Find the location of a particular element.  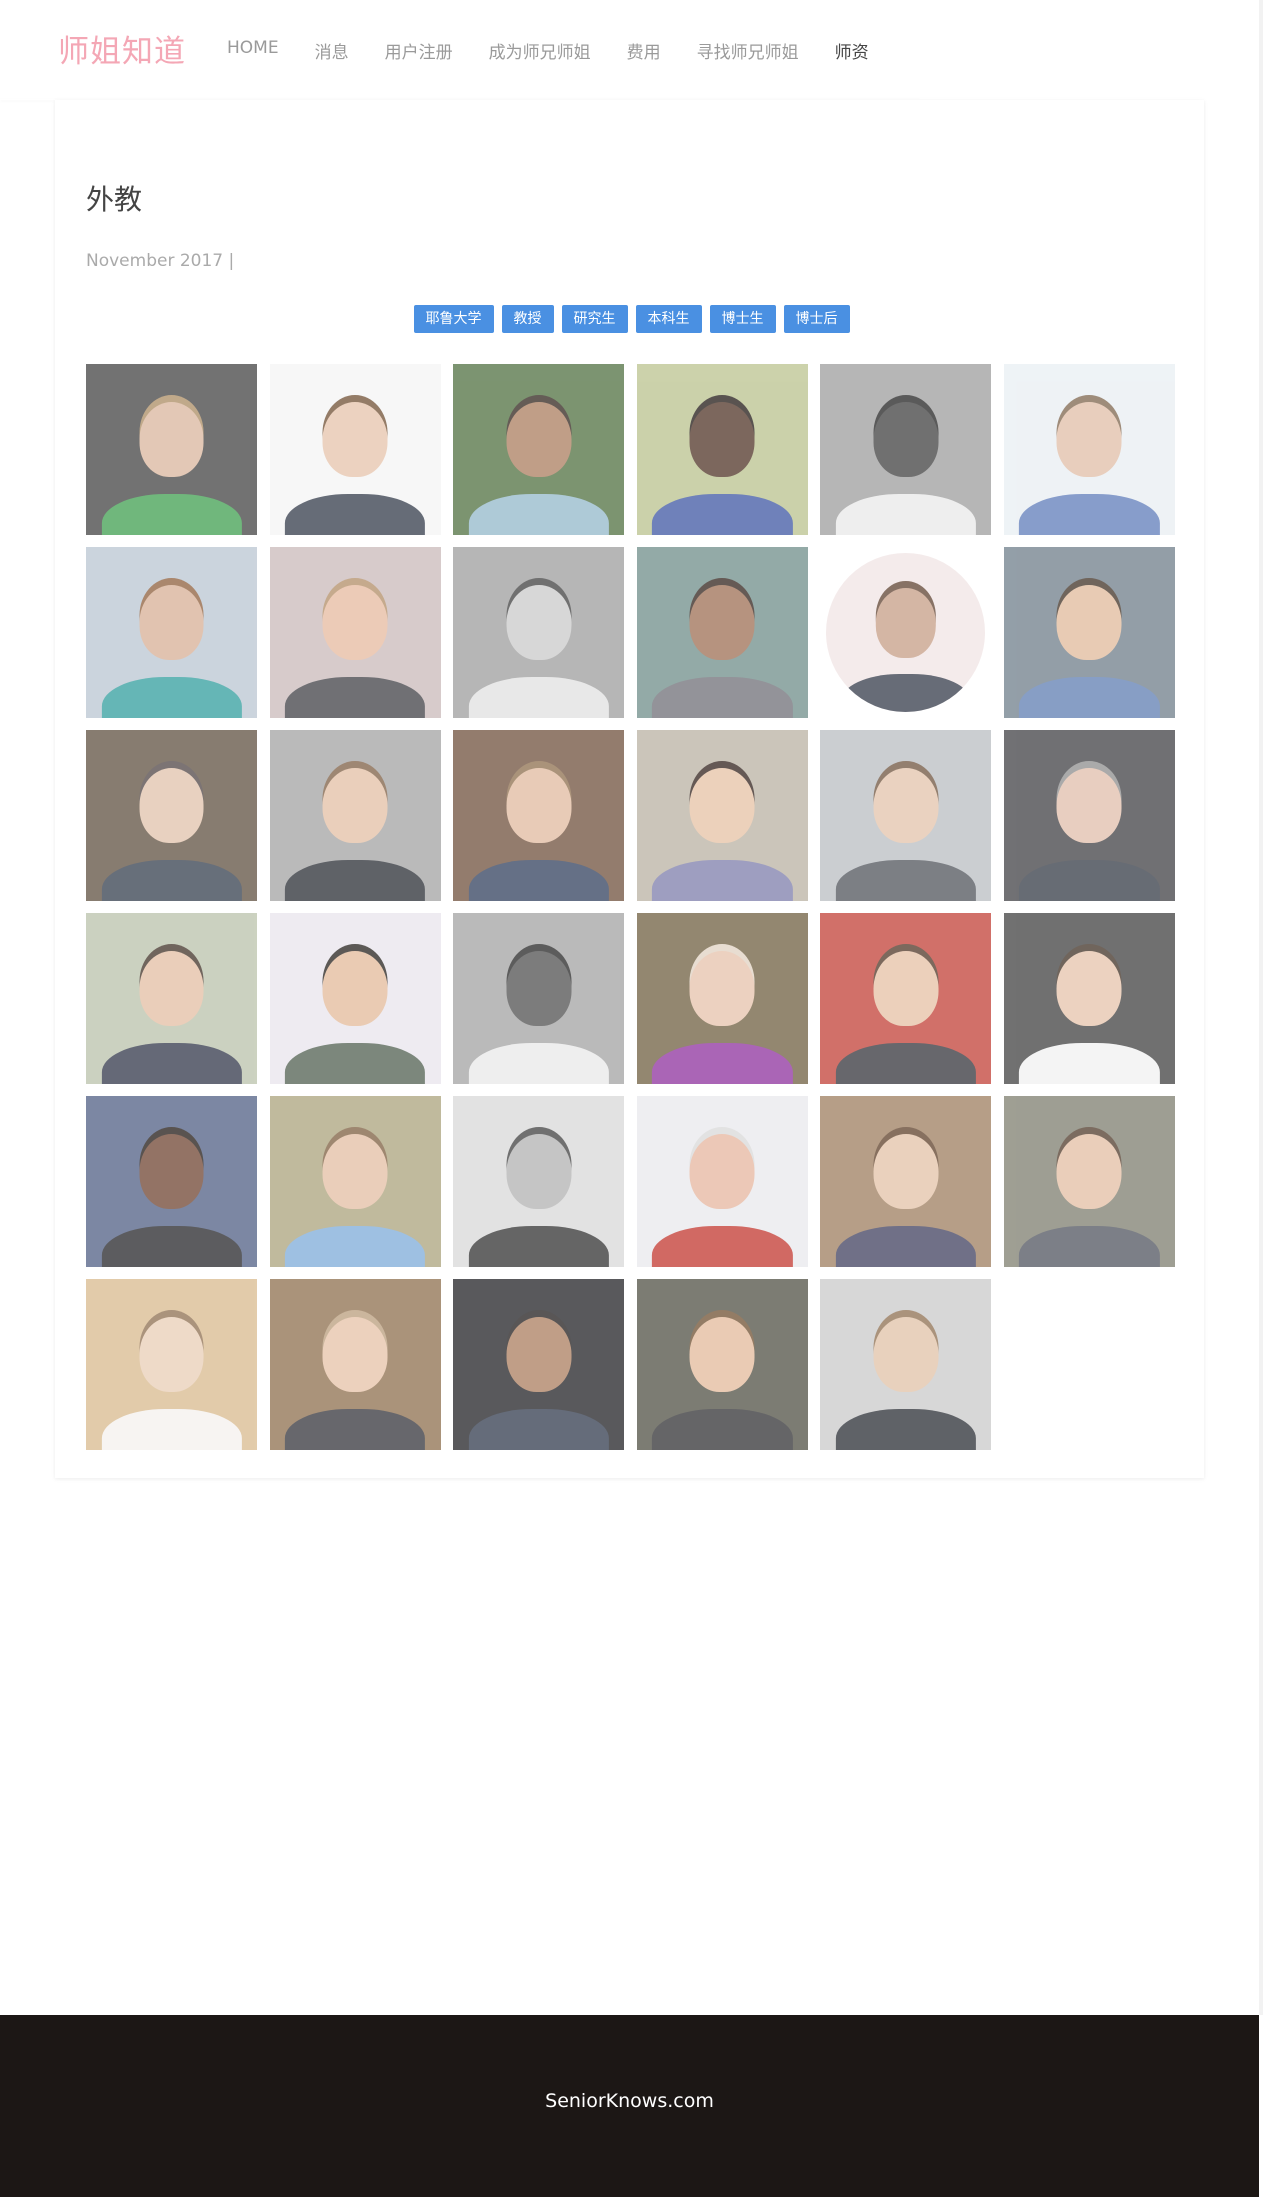

nav-item-become-mentor: 成为师兄师姐 is located at coordinates (540, 50).